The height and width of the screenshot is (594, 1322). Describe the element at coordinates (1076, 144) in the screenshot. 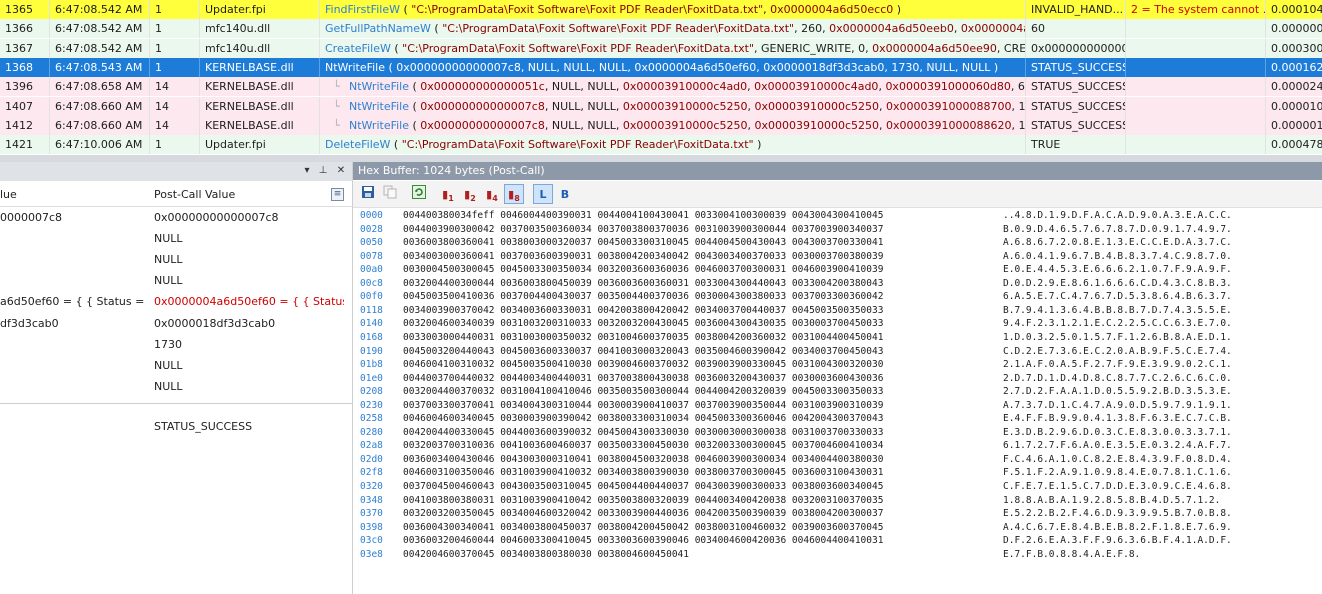

I see `call-return-value: TRUE` at that location.